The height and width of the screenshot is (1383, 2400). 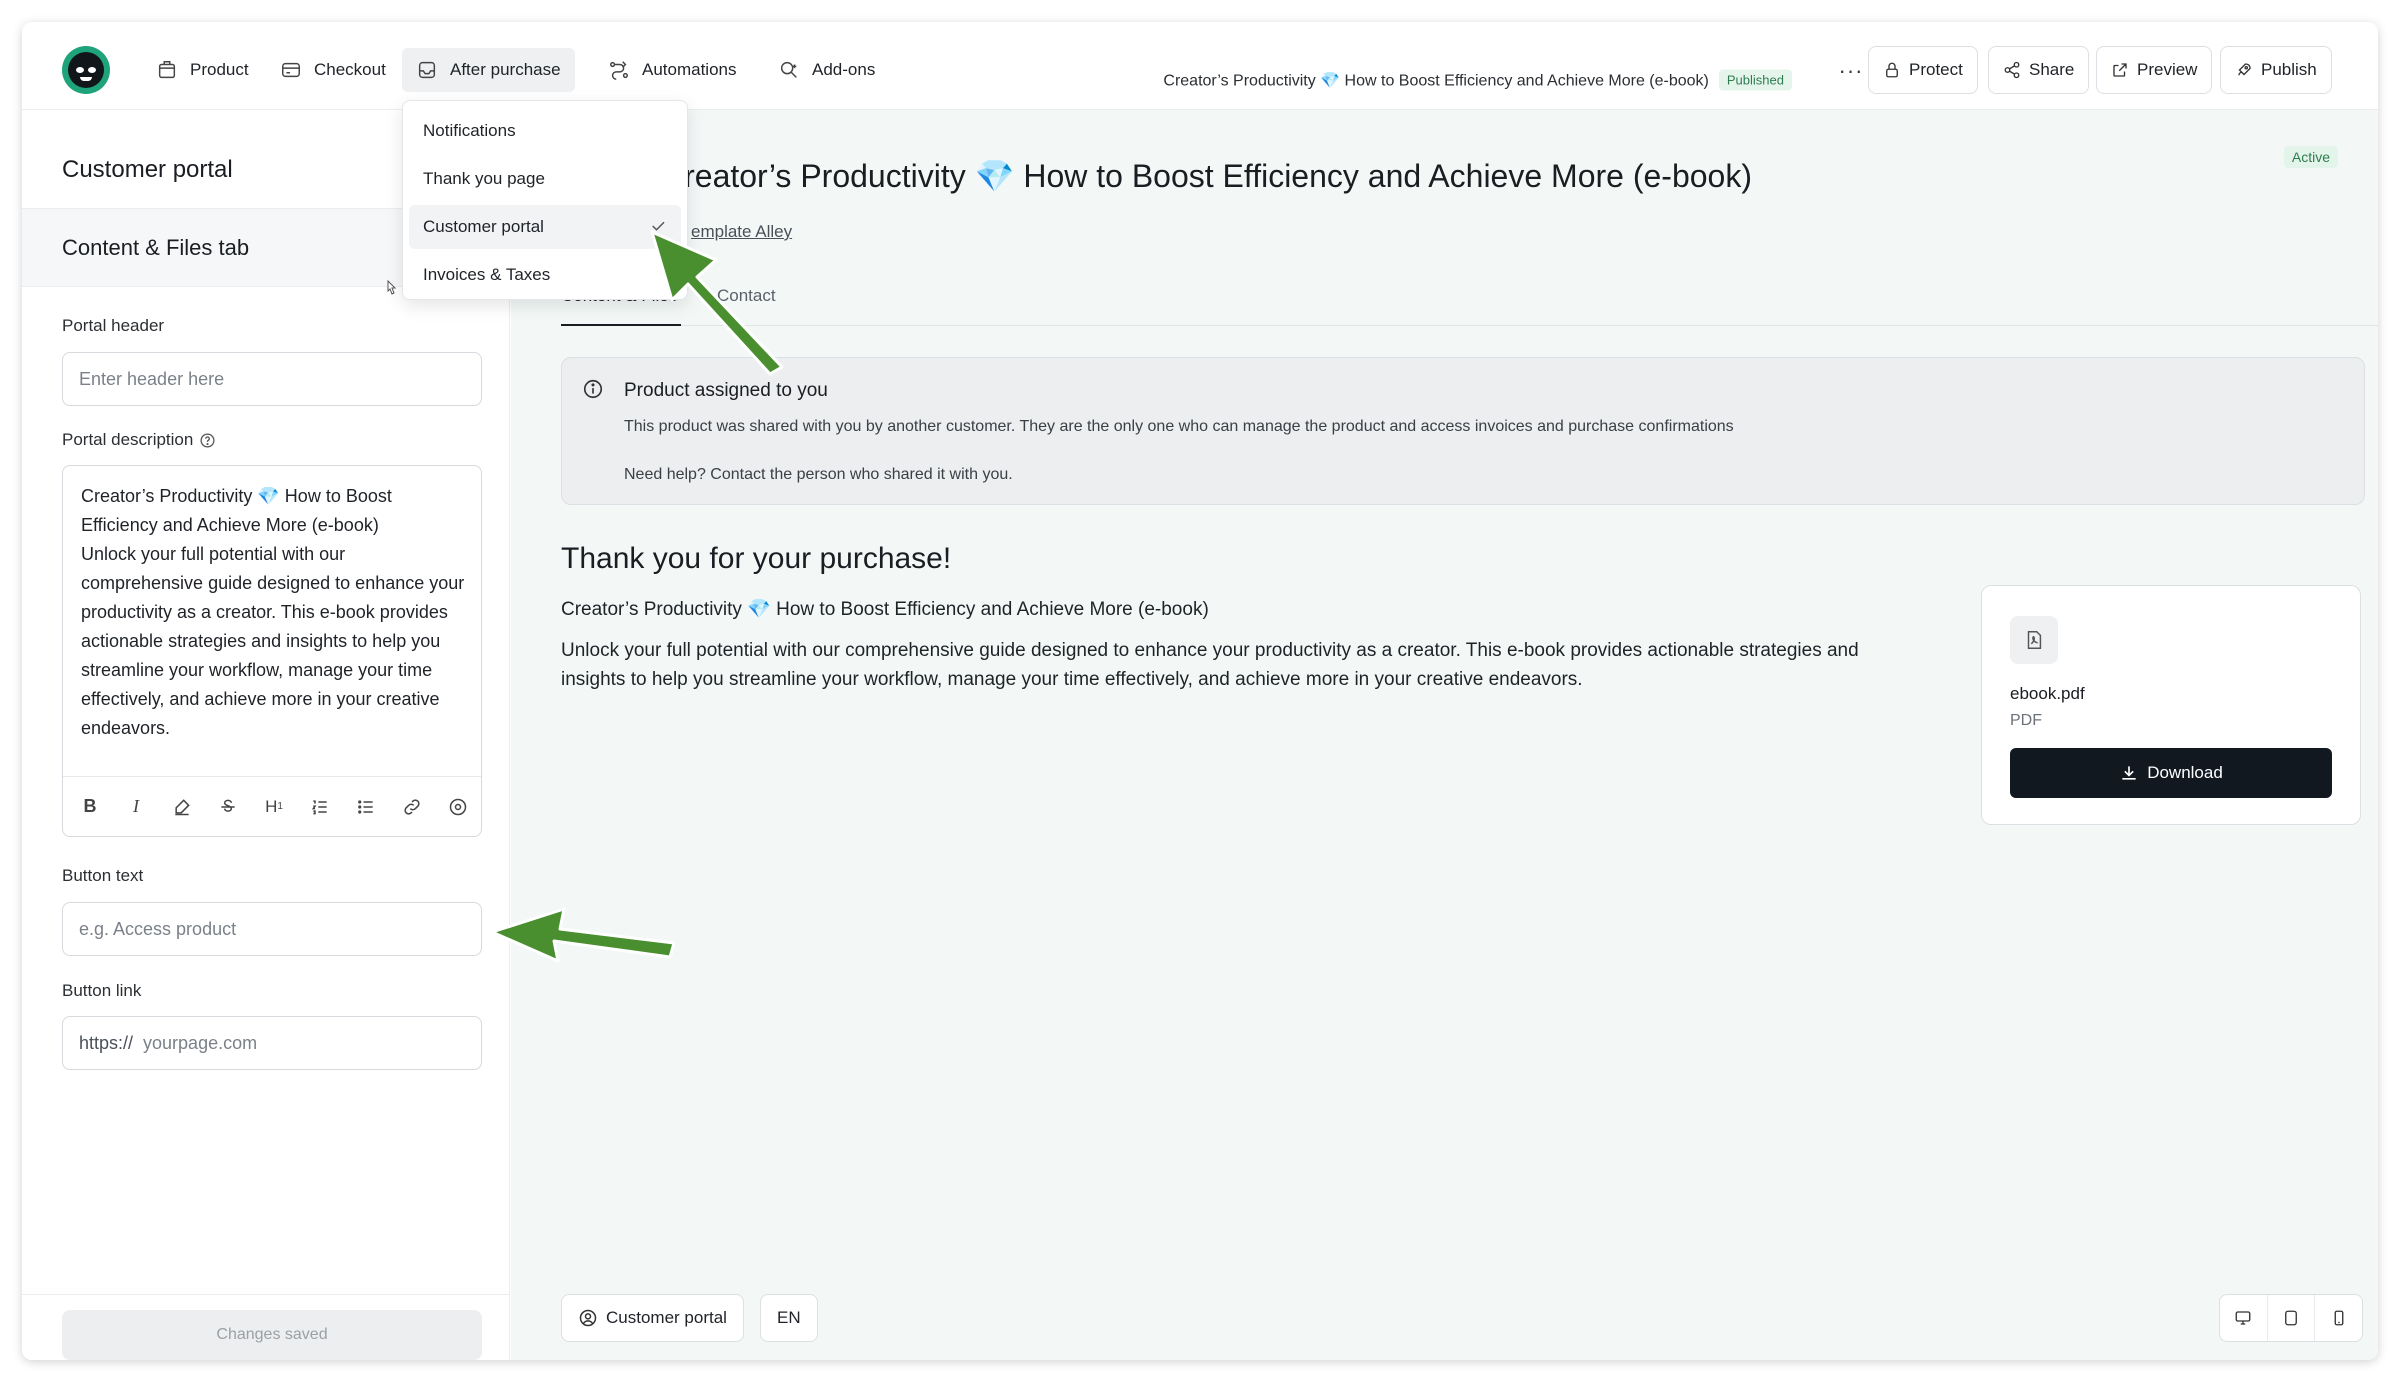 I want to click on dropdown-item-invoices-taxes: Invoices & Taxes, so click(x=545, y=275).